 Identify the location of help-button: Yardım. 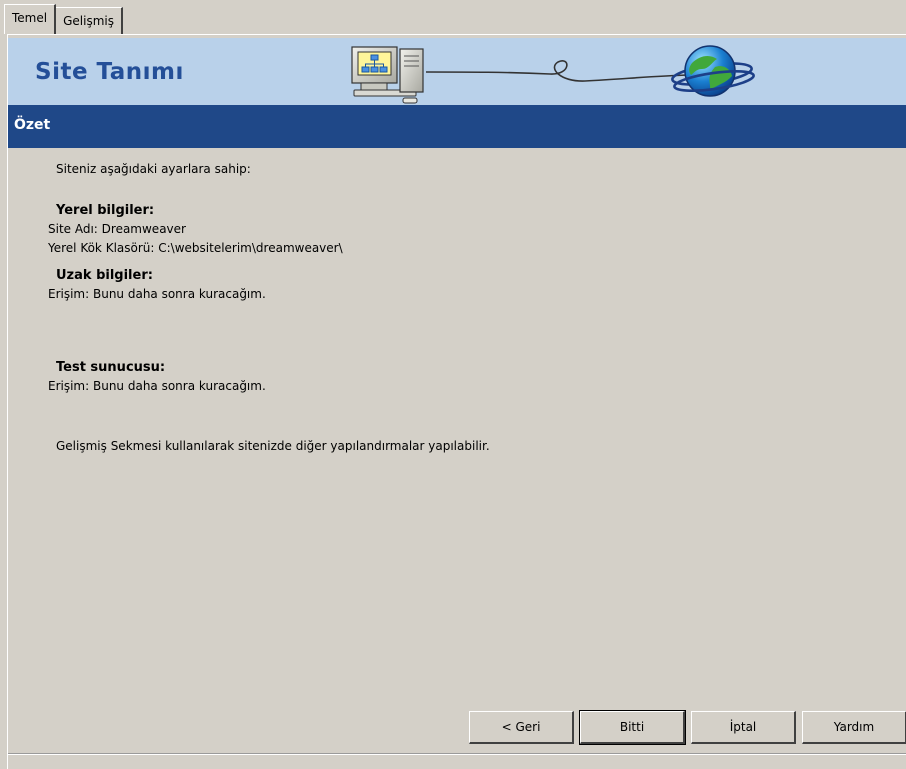
(854, 727).